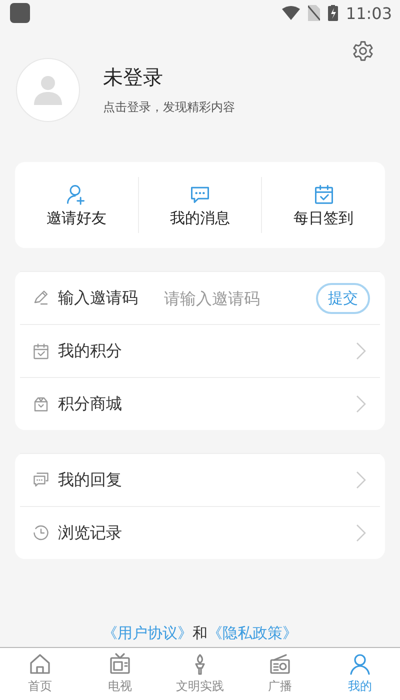  Describe the element at coordinates (236, 298) in the screenshot. I see `invite-code-field: 请输入邀请码` at that location.